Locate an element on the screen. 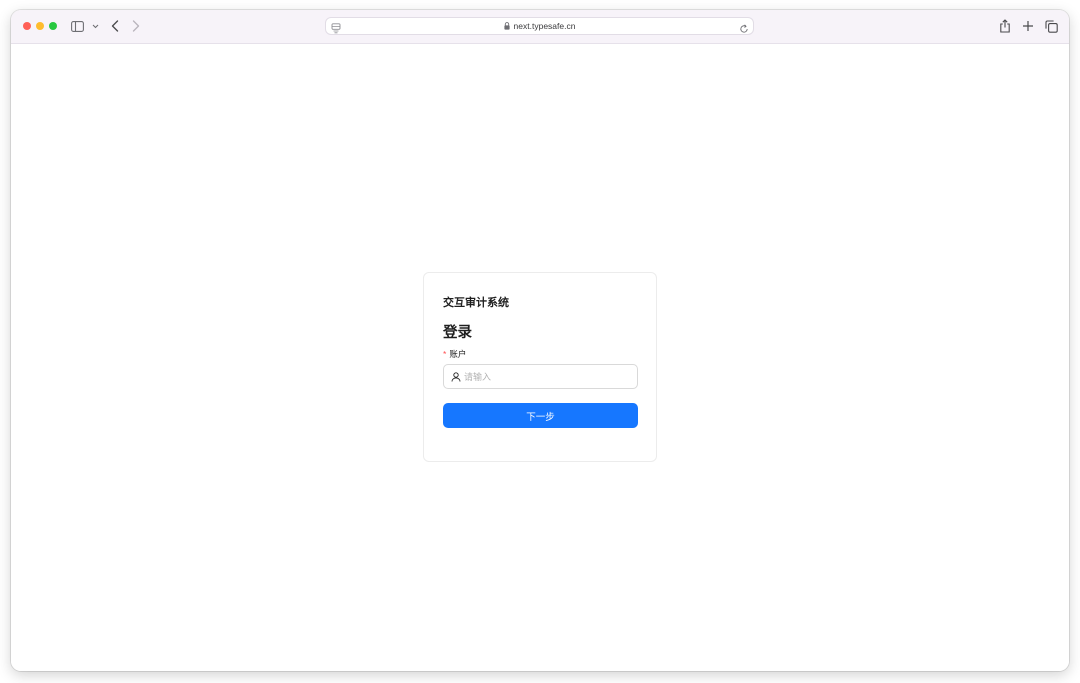 The height and width of the screenshot is (683, 1080). address-bar: next.typesafe.cn is located at coordinates (539, 26).